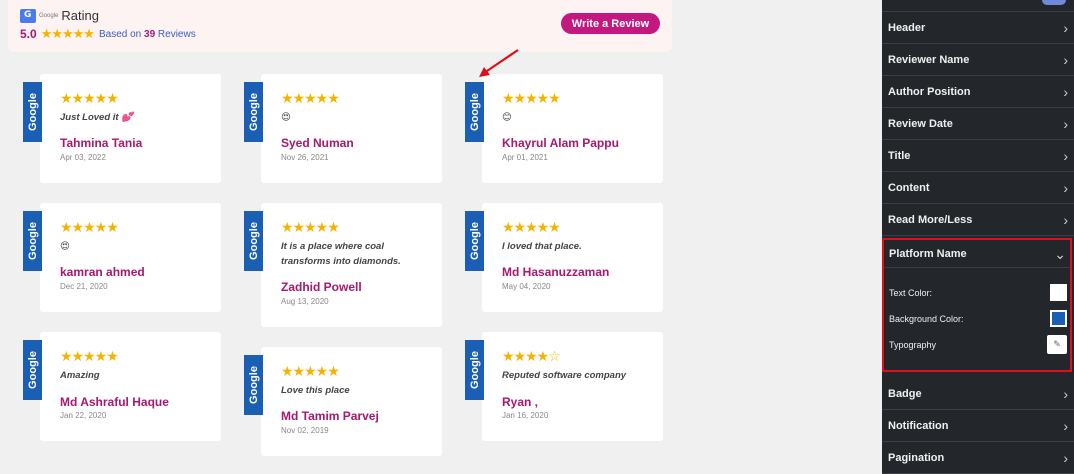 This screenshot has width=1074, height=474. What do you see at coordinates (1057, 344) in the screenshot?
I see `typography-edit-button: ✎` at bounding box center [1057, 344].